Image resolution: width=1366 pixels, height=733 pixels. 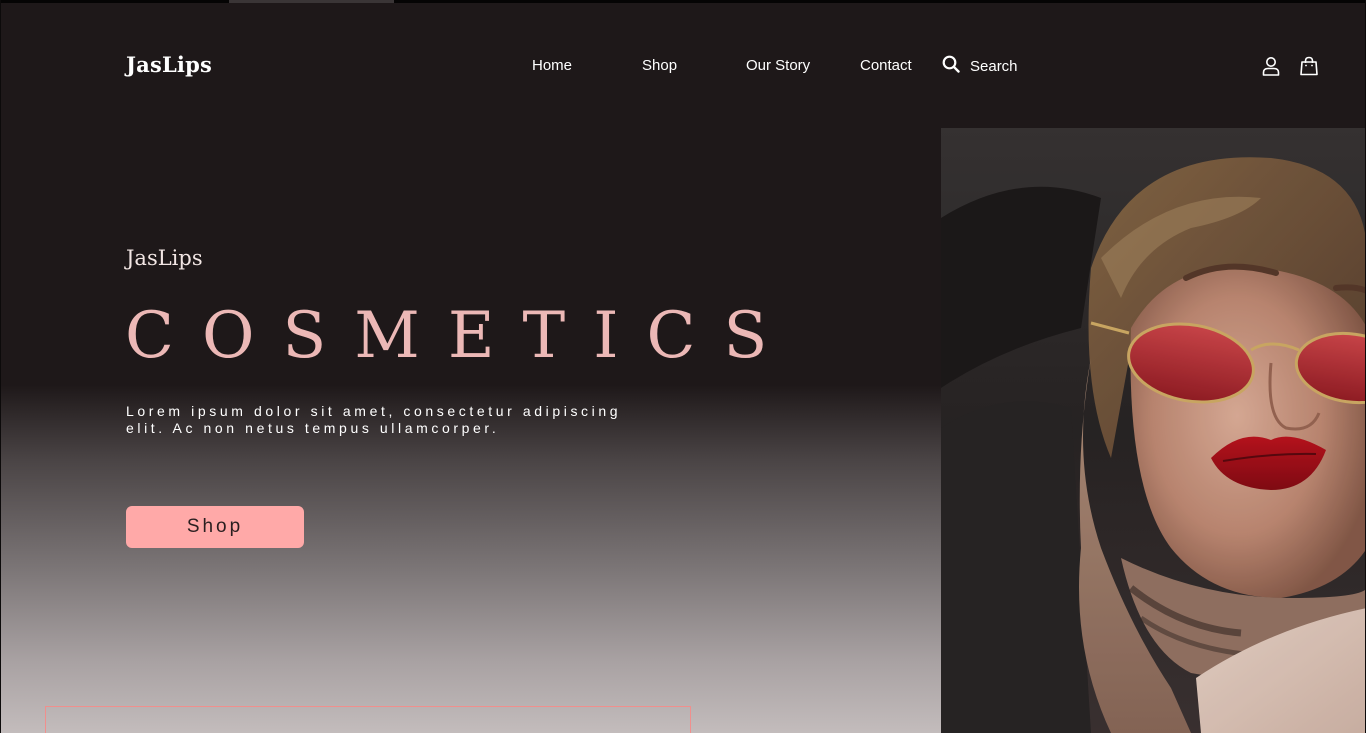 What do you see at coordinates (778, 65) in the screenshot?
I see `nav-our-story-link: Our Story` at bounding box center [778, 65].